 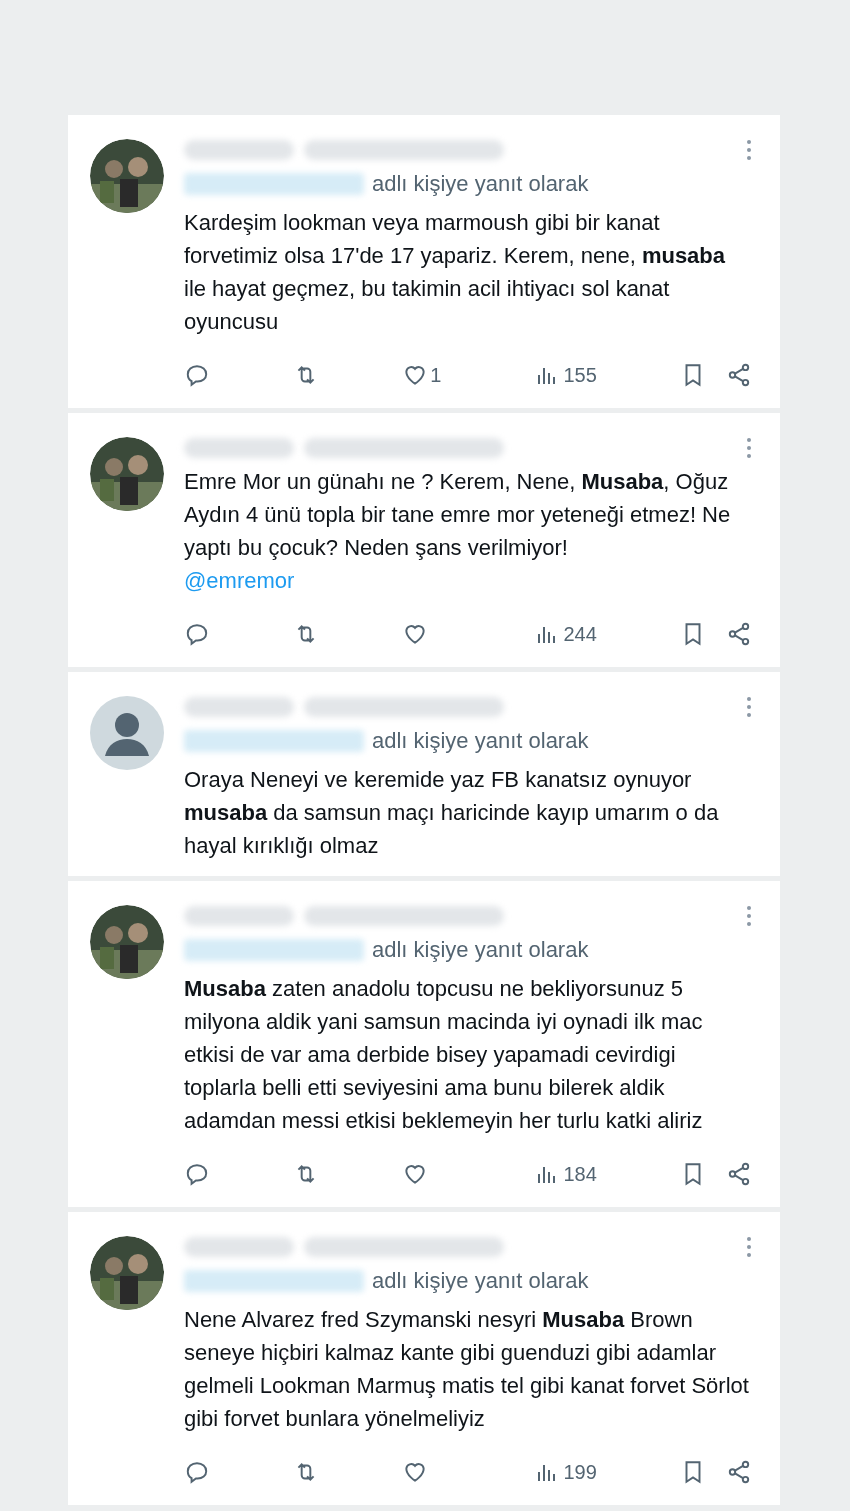 I want to click on like-button: 1, so click(x=427, y=375).